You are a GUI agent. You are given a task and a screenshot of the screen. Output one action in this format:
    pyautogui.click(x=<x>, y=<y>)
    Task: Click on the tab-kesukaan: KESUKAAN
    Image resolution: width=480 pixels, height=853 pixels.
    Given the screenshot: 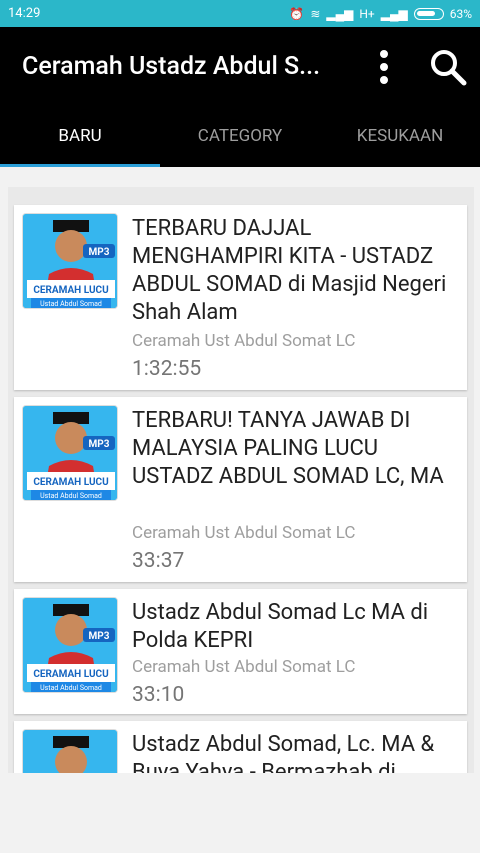 What is the action you would take?
    pyautogui.click(x=400, y=136)
    